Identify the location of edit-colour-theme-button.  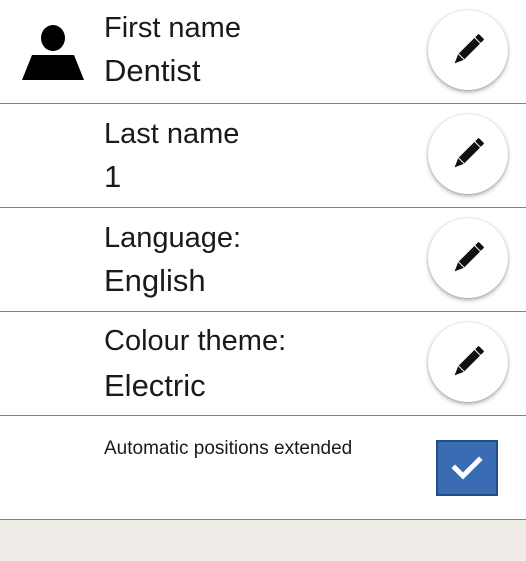
(468, 362).